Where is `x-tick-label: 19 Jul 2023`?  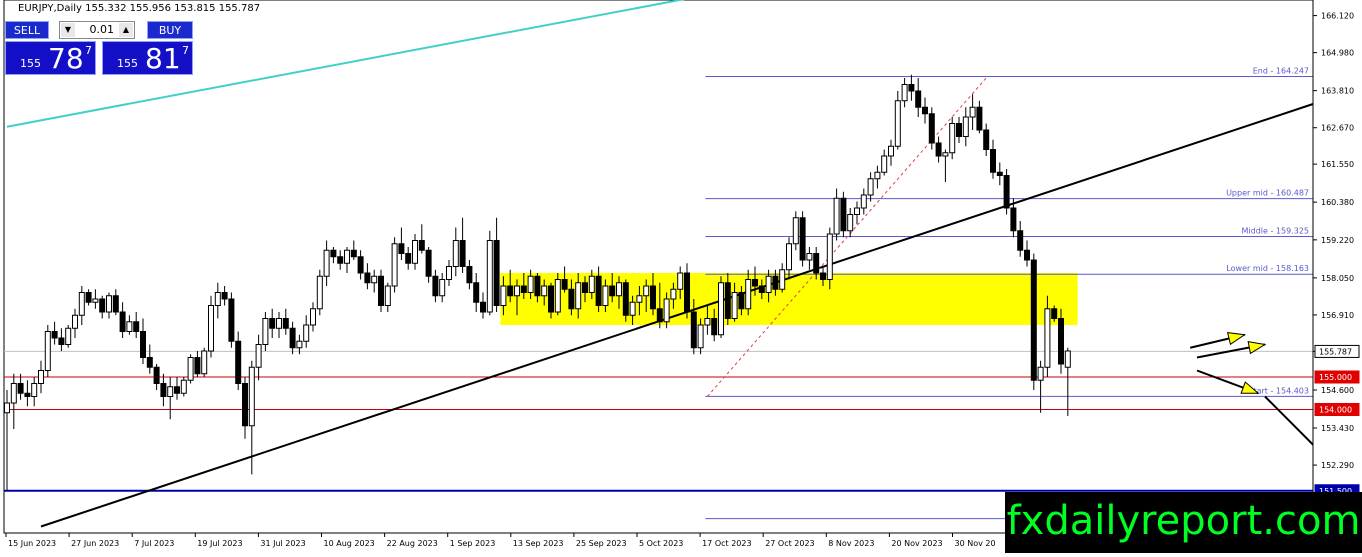
x-tick-label: 19 Jul 2023 is located at coordinates (219, 543).